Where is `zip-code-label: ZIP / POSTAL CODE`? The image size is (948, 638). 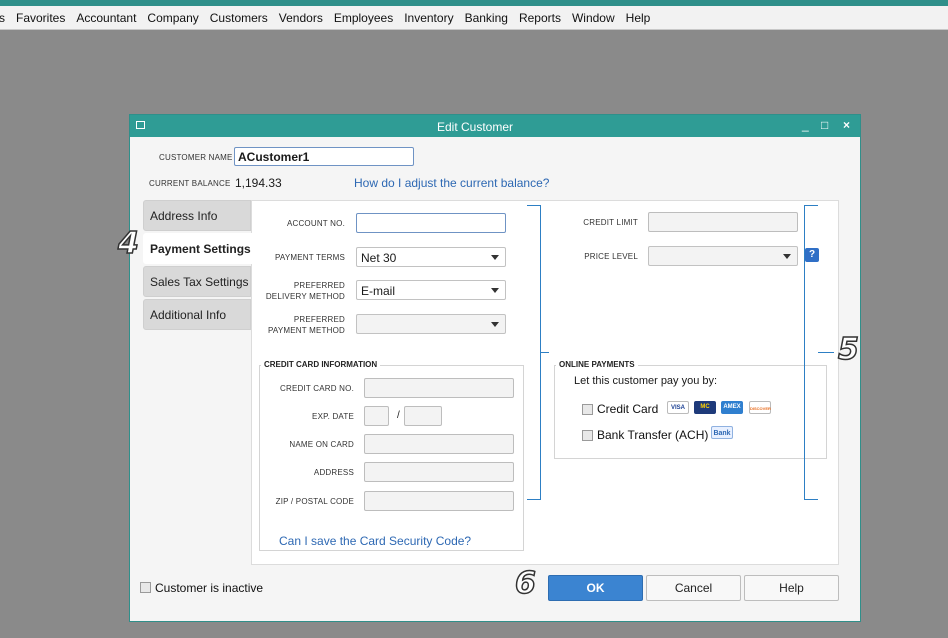
zip-code-label: ZIP / POSTAL CODE is located at coordinates (314, 501).